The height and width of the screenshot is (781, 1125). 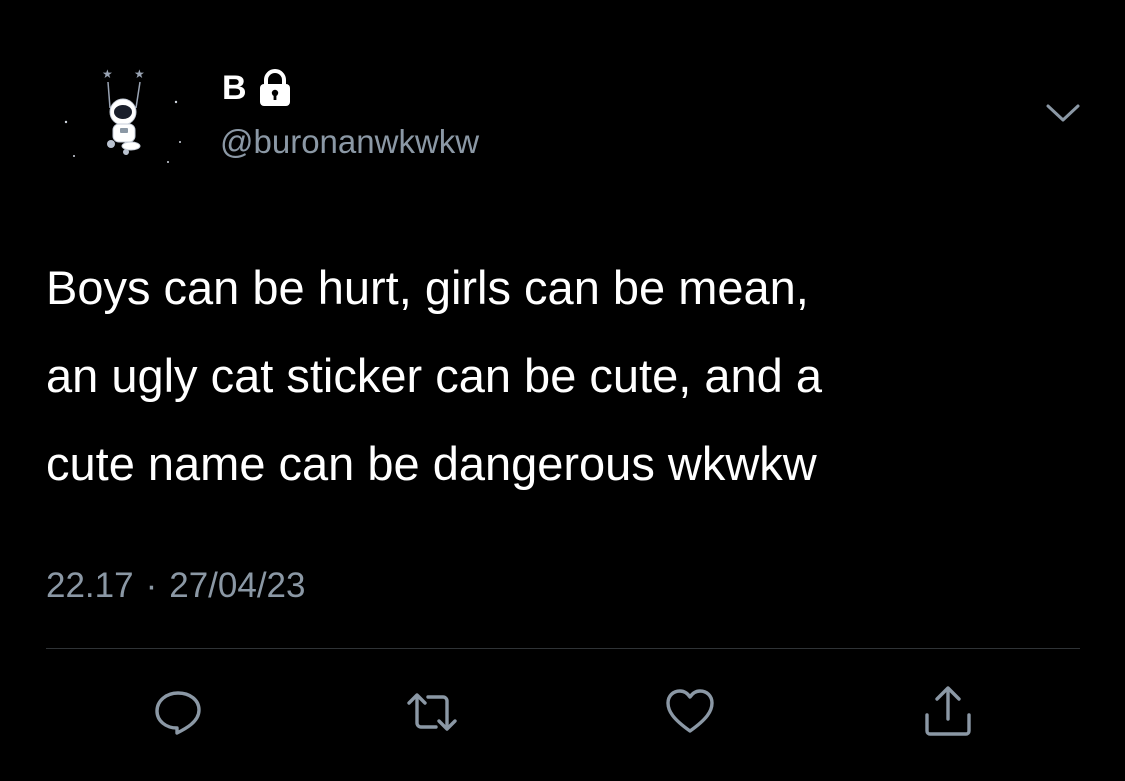 What do you see at coordinates (234, 88) in the screenshot?
I see `author-display-name: B` at bounding box center [234, 88].